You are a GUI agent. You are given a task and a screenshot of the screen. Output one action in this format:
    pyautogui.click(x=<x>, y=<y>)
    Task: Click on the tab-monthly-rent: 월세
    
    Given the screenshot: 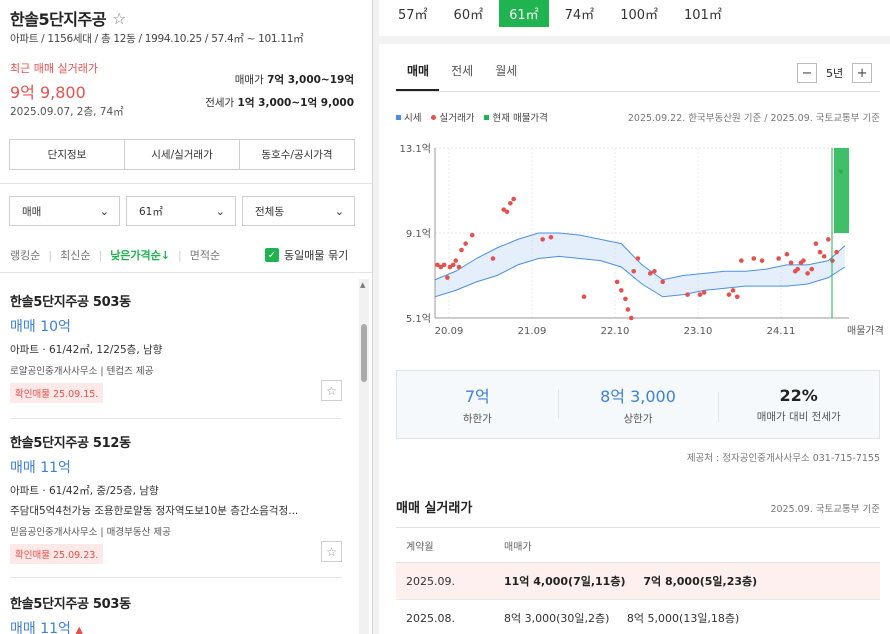 What is the action you would take?
    pyautogui.click(x=506, y=70)
    